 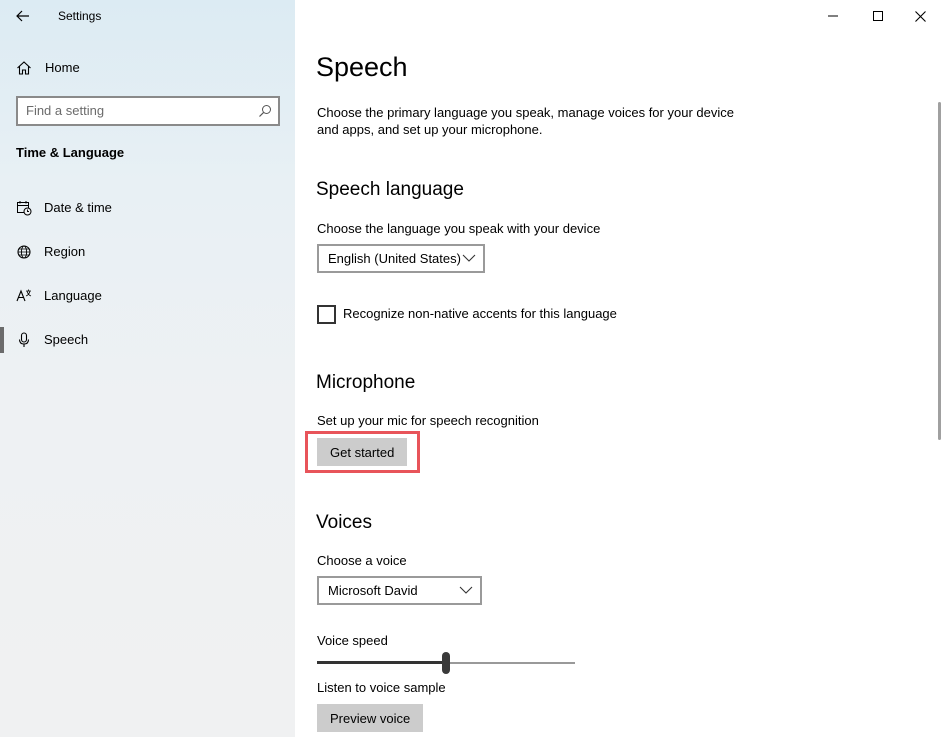 What do you see at coordinates (147, 252) in the screenshot?
I see `sidebar-item-region: Region` at bounding box center [147, 252].